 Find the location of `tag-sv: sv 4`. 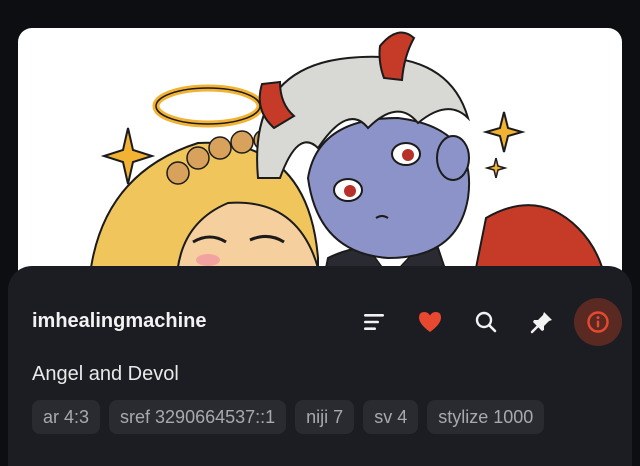

tag-sv: sv 4 is located at coordinates (391, 417).